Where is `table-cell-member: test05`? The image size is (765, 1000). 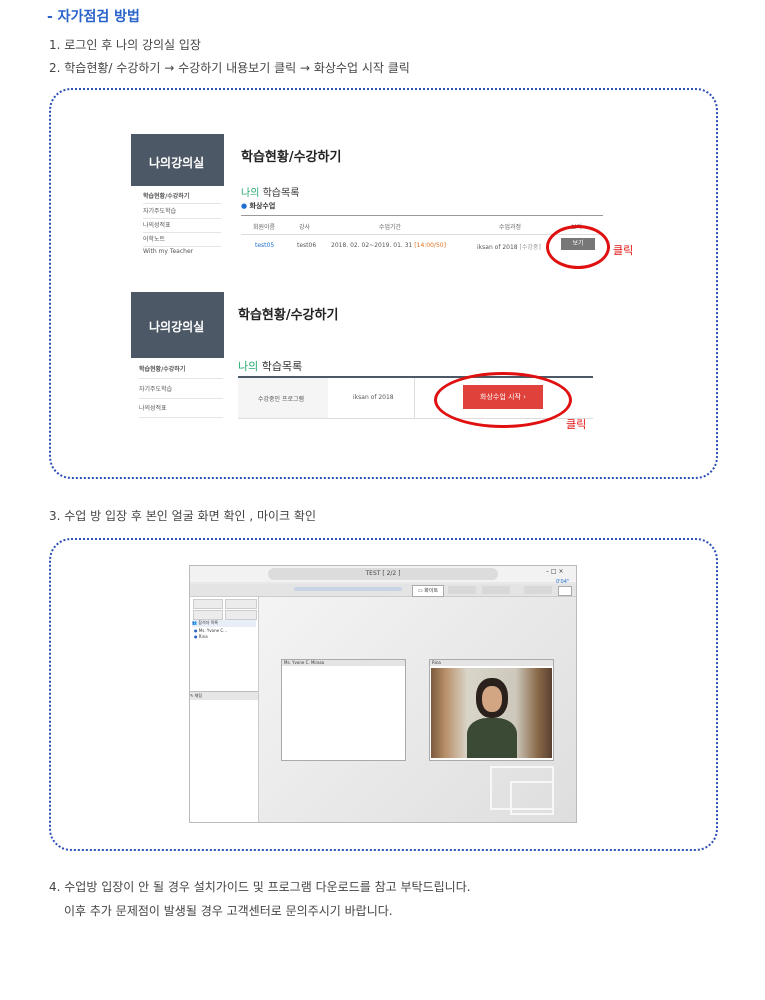 table-cell-member: test05 is located at coordinates (265, 245).